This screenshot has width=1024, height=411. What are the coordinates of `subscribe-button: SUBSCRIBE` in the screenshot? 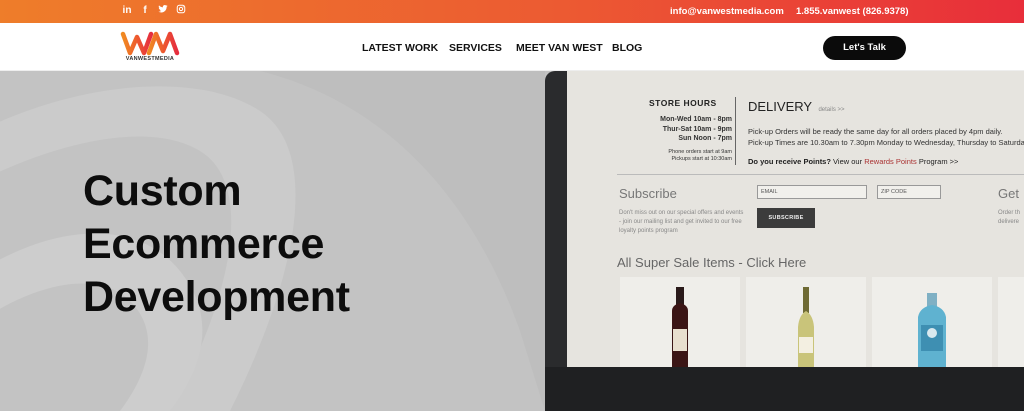 It's located at (786, 218).